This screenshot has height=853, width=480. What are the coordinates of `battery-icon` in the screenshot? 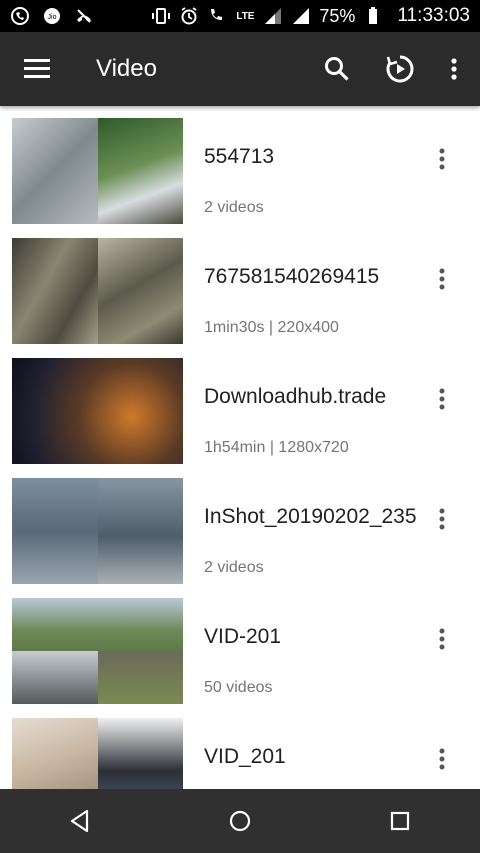 It's located at (373, 16).